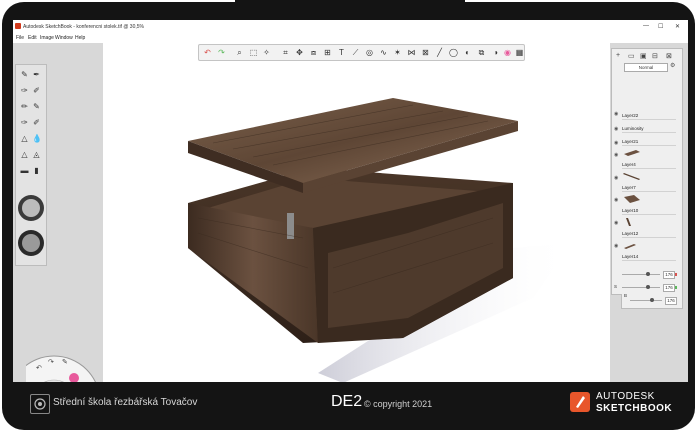  I want to click on layer-row: Layer22, so click(649, 108).